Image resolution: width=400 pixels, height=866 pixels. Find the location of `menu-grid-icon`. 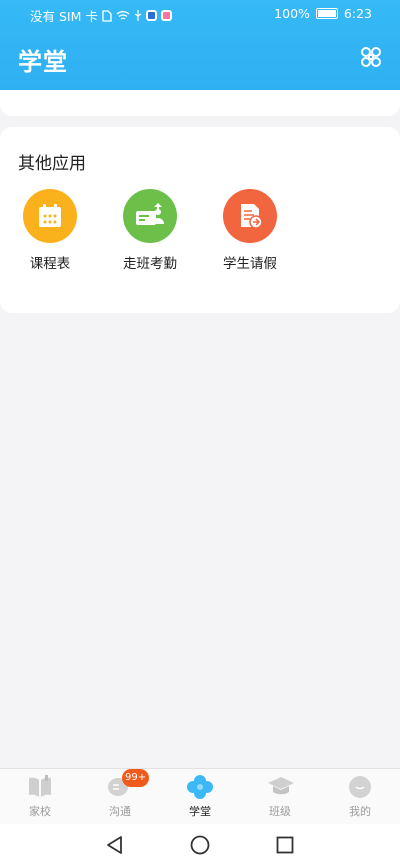

menu-grid-icon is located at coordinates (371, 57).